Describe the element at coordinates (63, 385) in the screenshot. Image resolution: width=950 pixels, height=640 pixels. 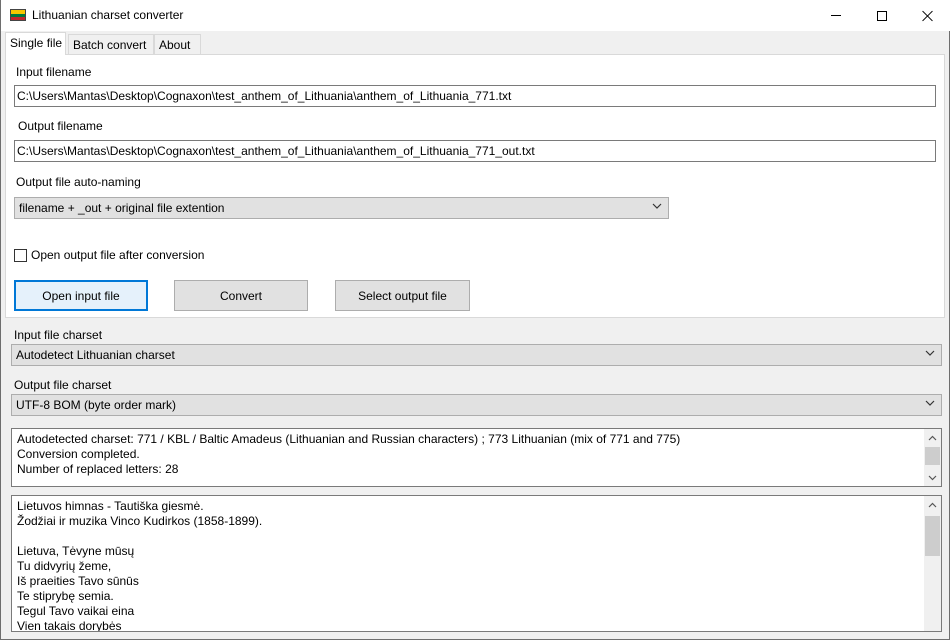
I see `output-charset-label: Output file charset` at that location.